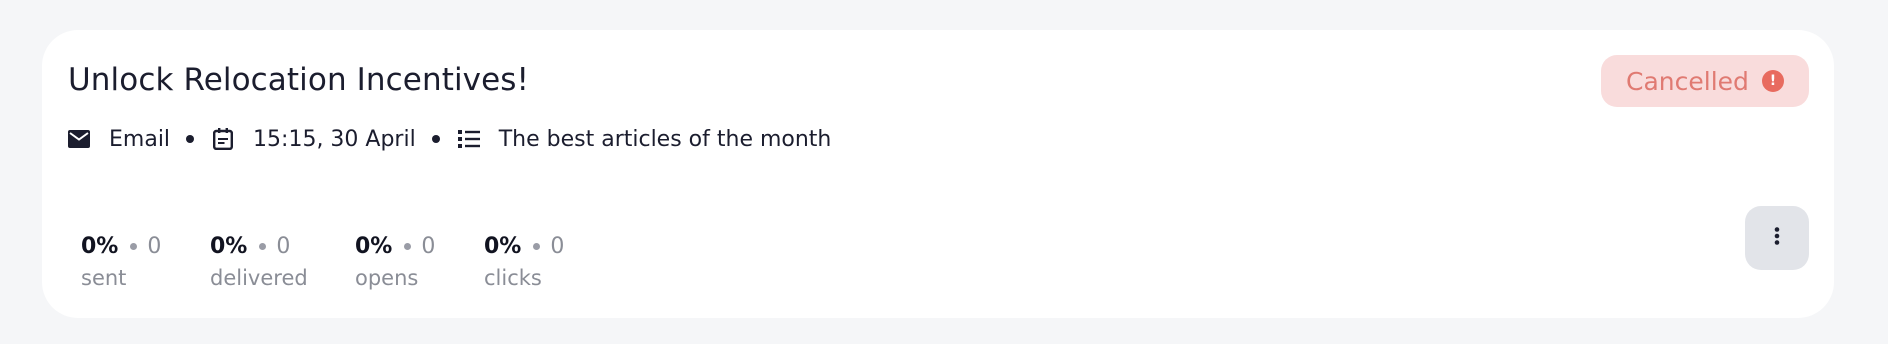 This screenshot has width=1888, height=344. What do you see at coordinates (665, 139) in the screenshot?
I see `list-name: The best articles of the month` at bounding box center [665, 139].